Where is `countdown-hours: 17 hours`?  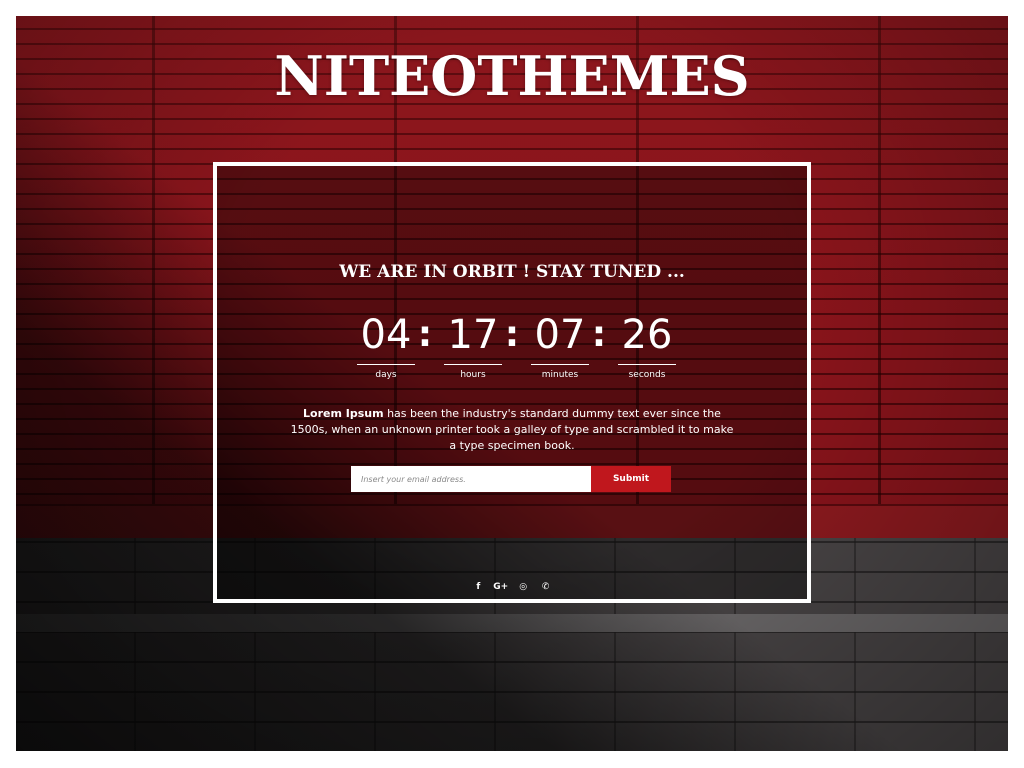
countdown-hours: 17 hours is located at coordinates (473, 345).